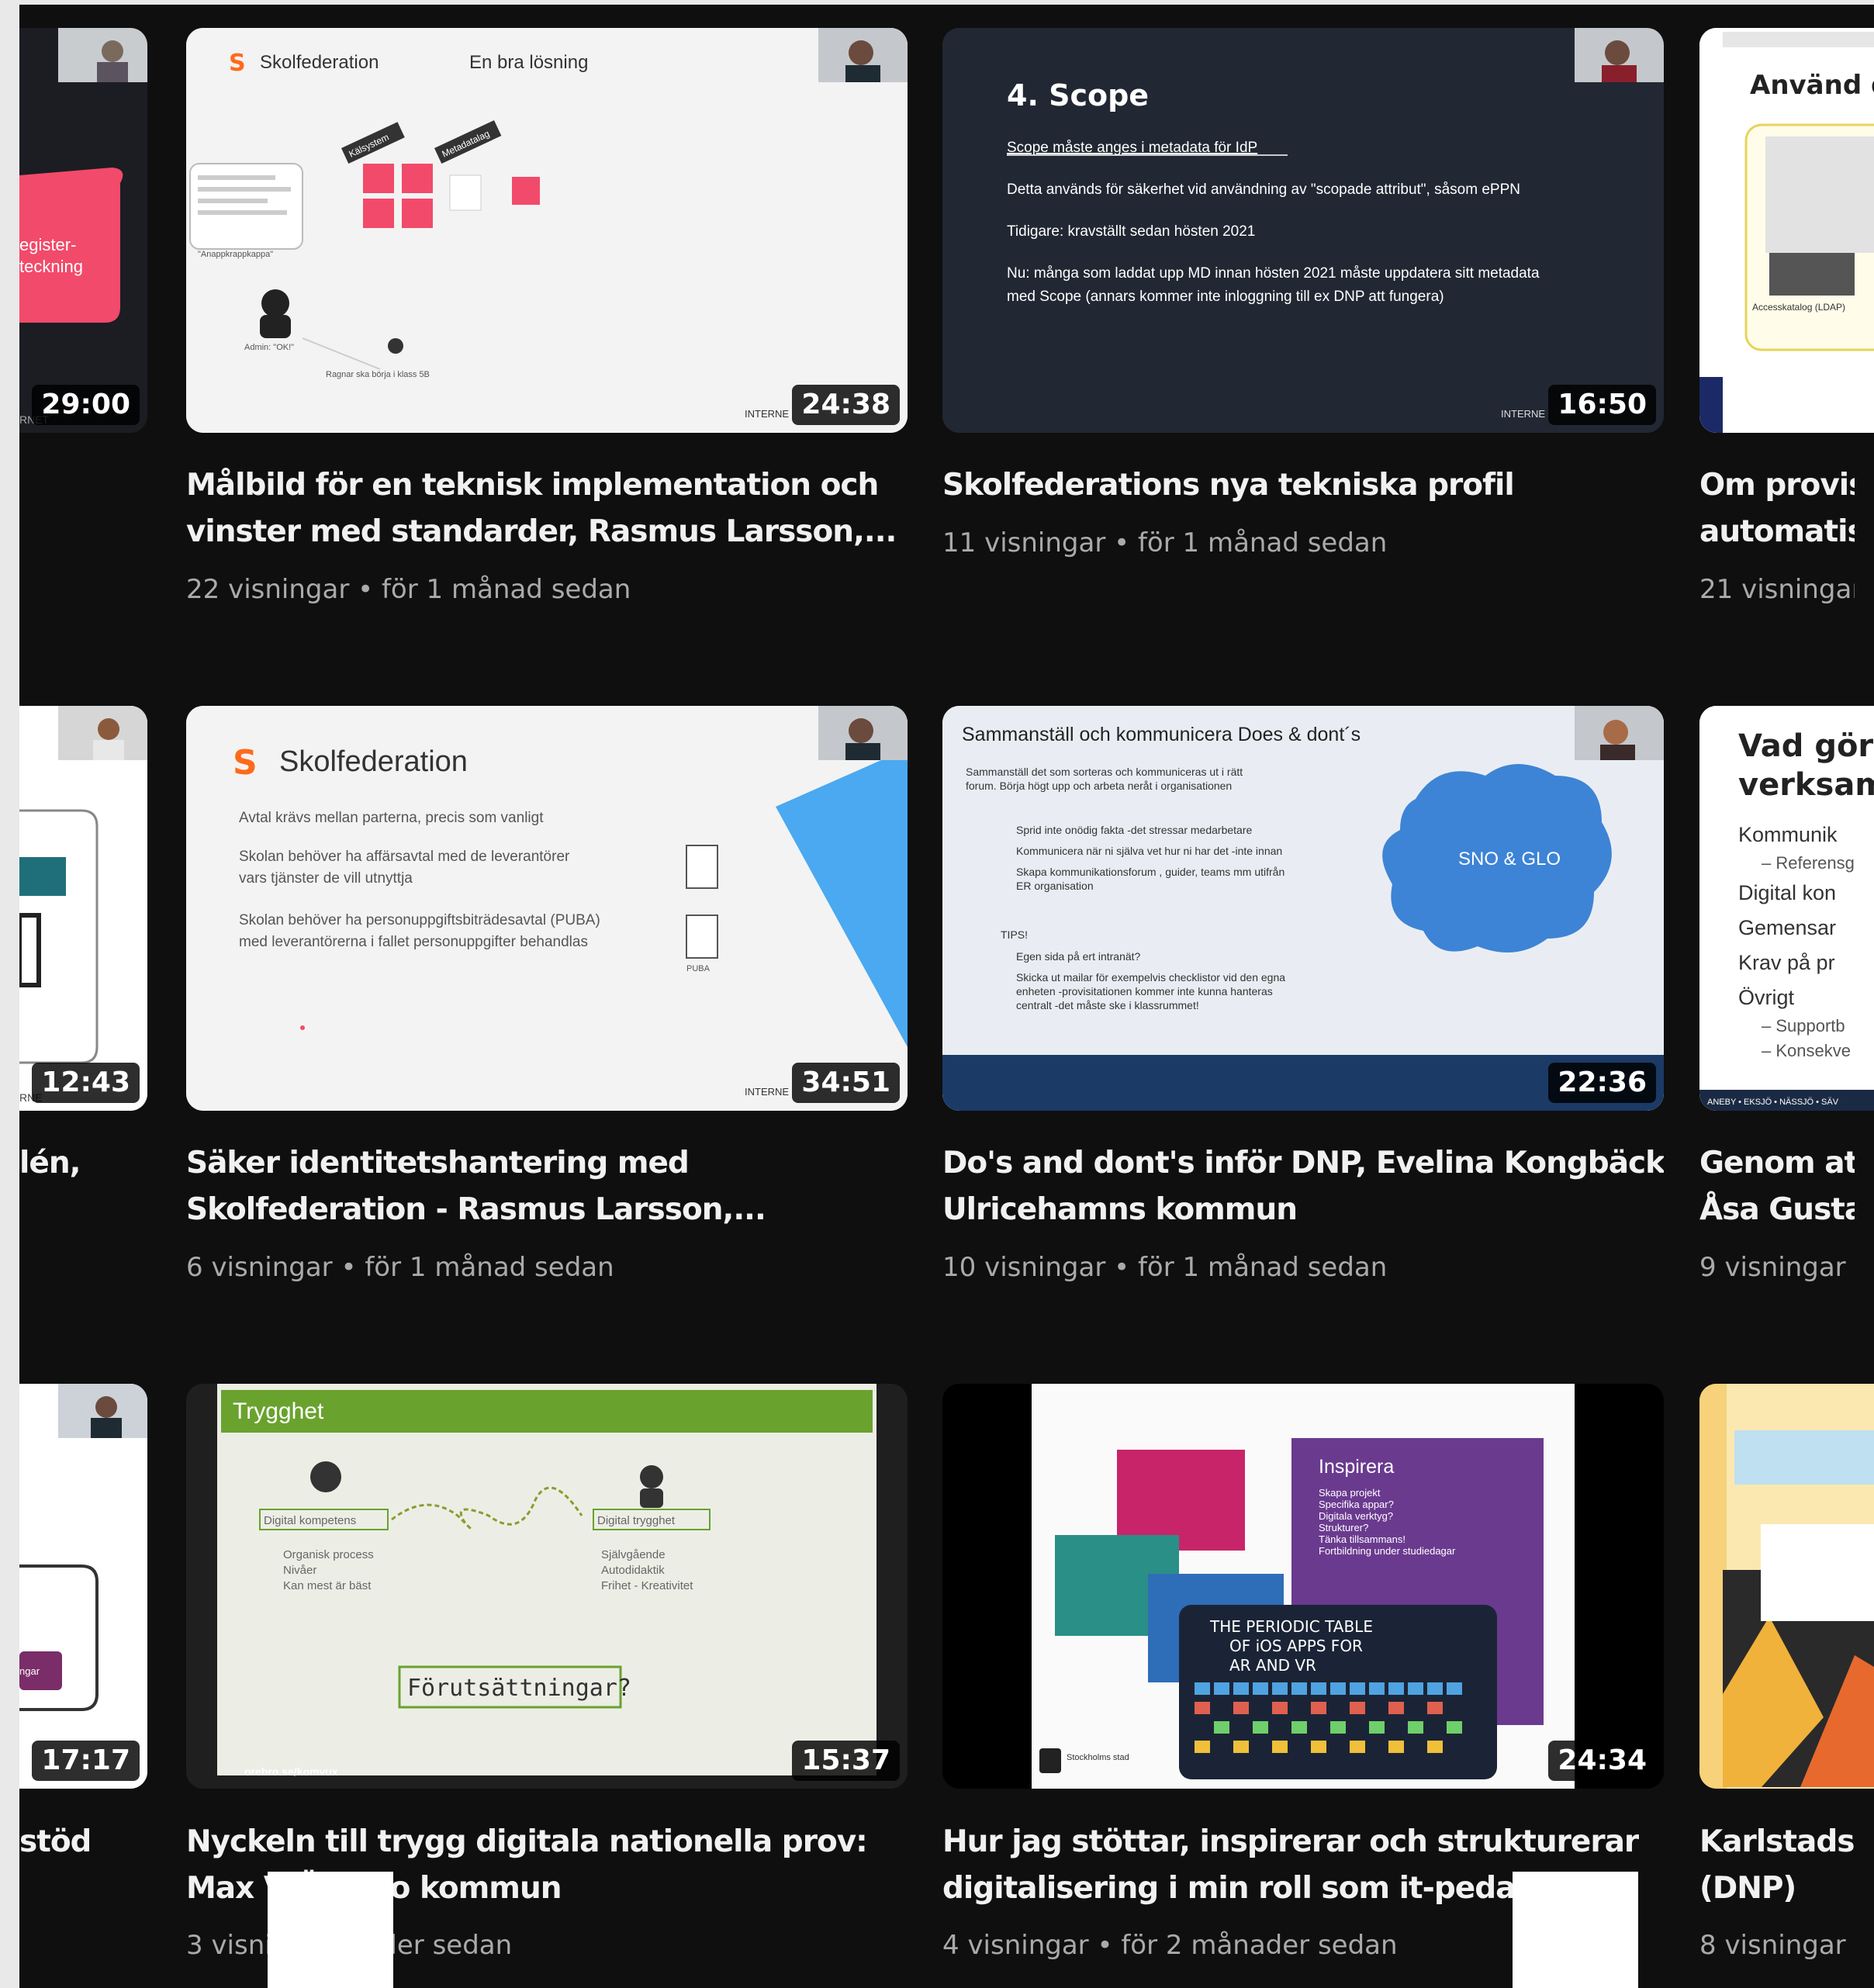 This screenshot has width=1874, height=1988. Describe the element at coordinates (1806, 1050) in the screenshot. I see `svg-text: – Konsekve` at that location.